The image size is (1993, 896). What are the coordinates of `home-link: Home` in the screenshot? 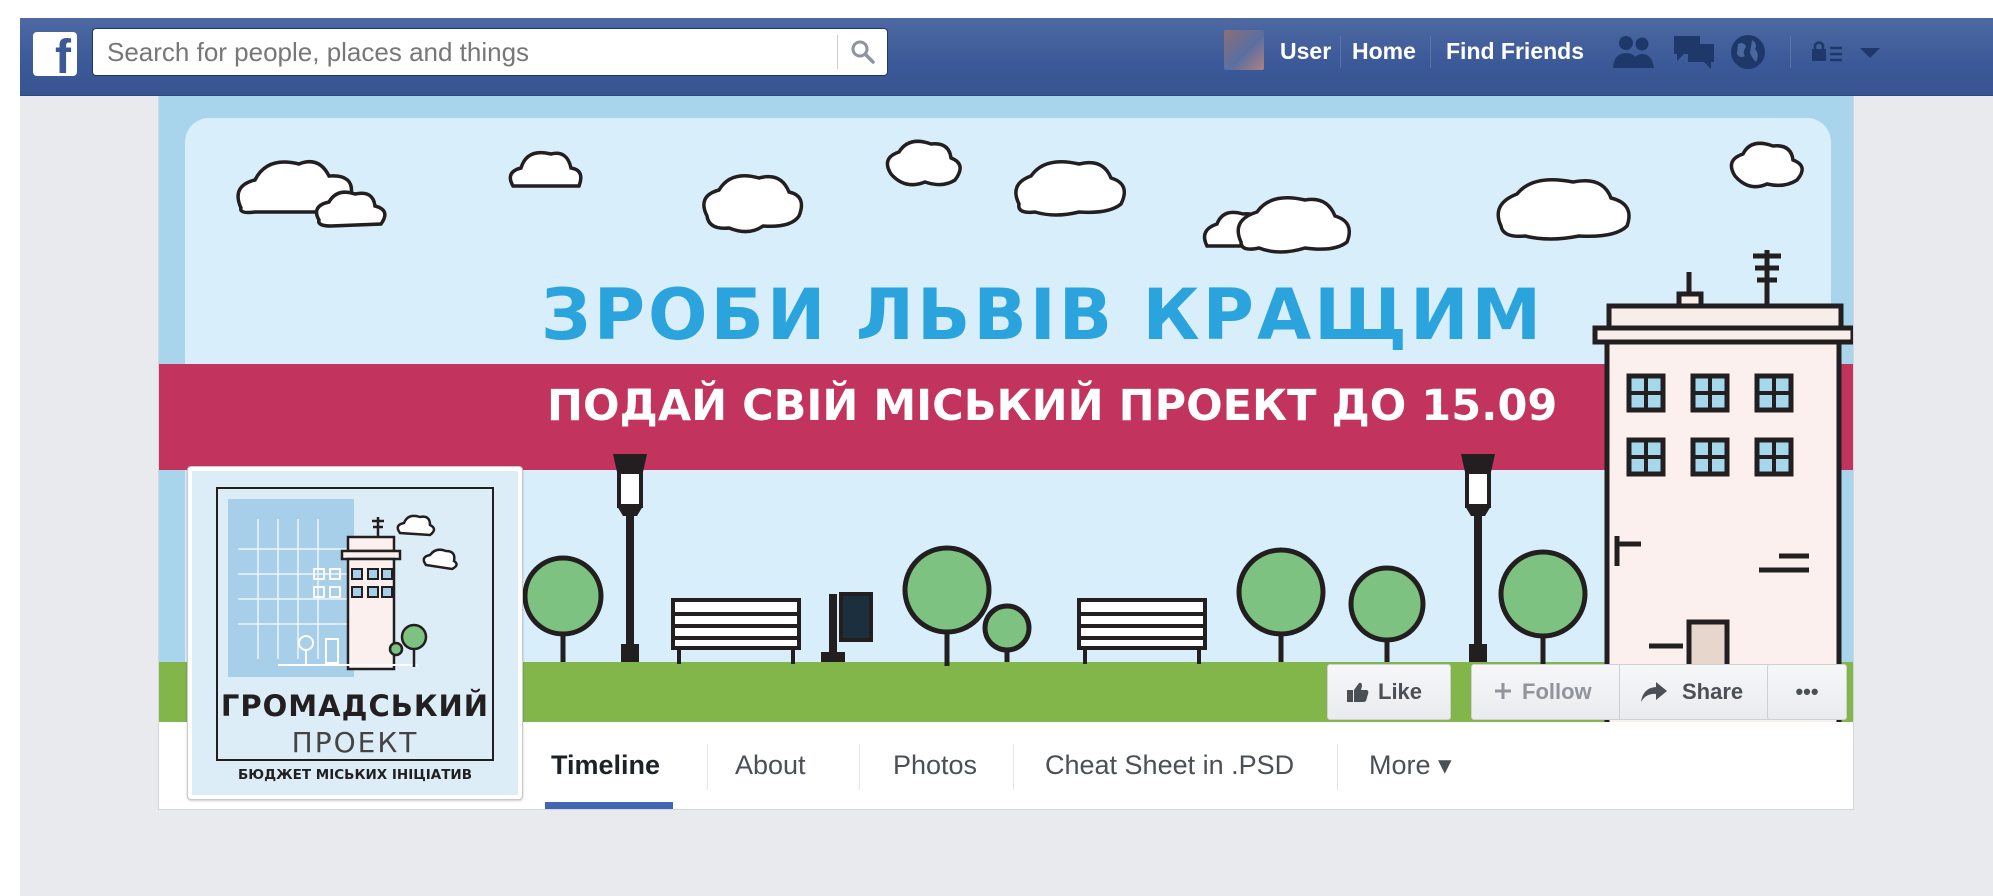 It's located at (1384, 51).